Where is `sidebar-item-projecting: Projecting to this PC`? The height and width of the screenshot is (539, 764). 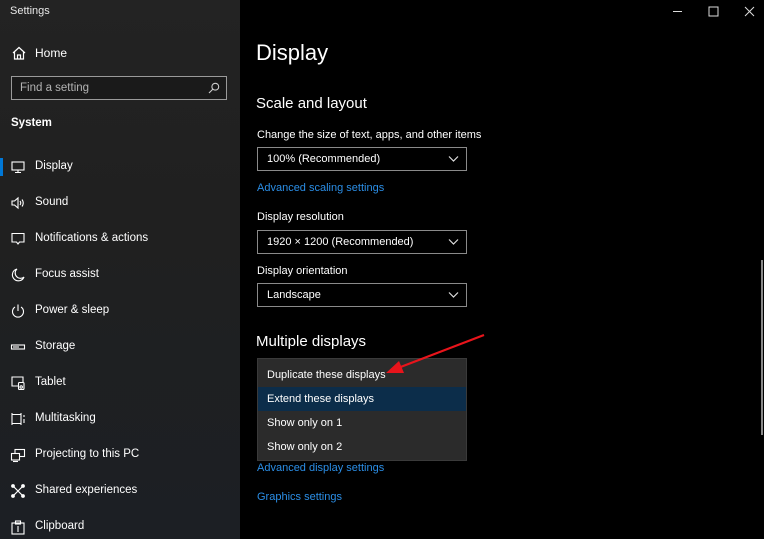 sidebar-item-projecting: Projecting to this PC is located at coordinates (120, 455).